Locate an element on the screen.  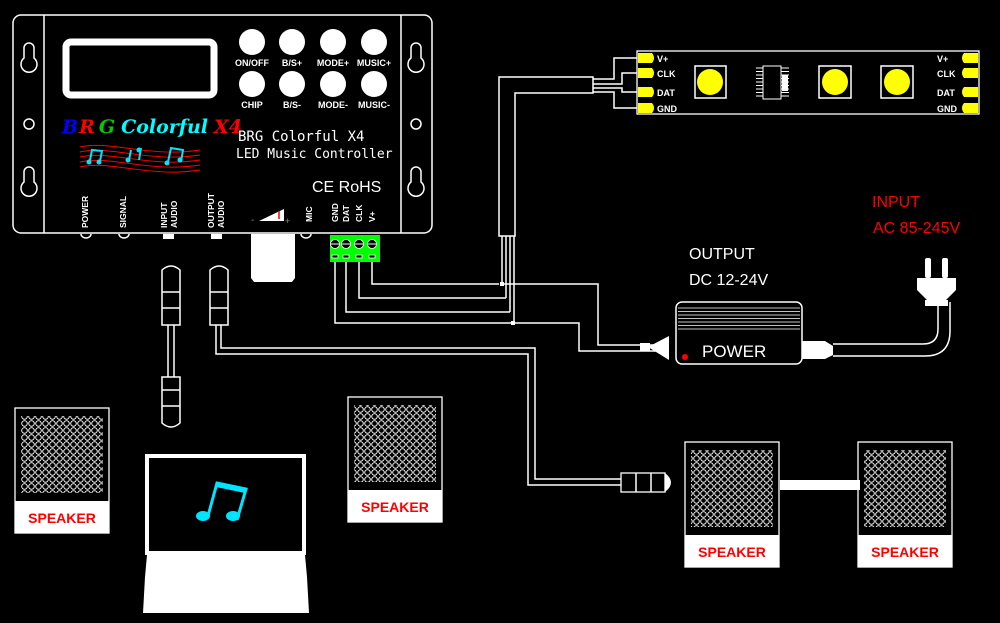
power-led-indicator is located at coordinates (685, 357).